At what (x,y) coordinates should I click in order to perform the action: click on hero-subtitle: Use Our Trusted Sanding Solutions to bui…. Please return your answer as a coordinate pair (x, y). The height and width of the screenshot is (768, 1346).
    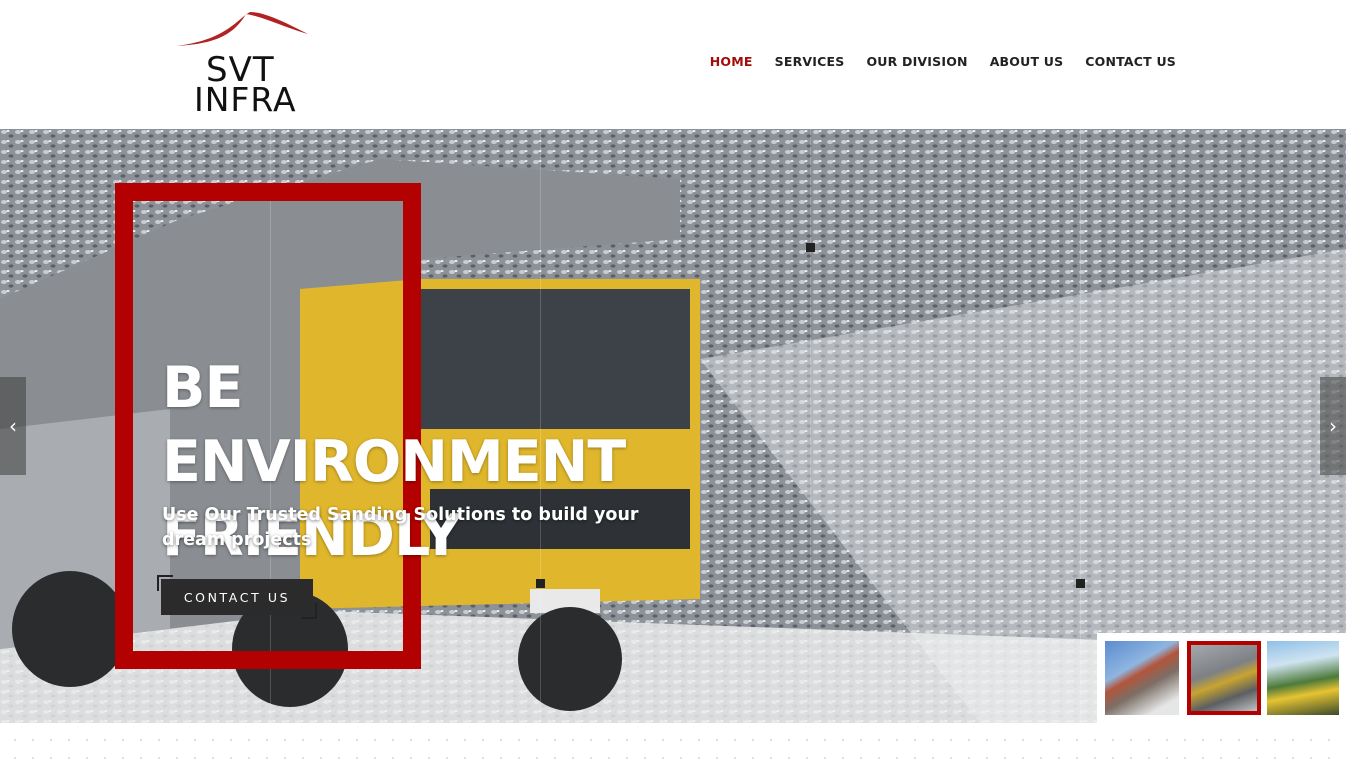
    Looking at the image, I should click on (400, 527).